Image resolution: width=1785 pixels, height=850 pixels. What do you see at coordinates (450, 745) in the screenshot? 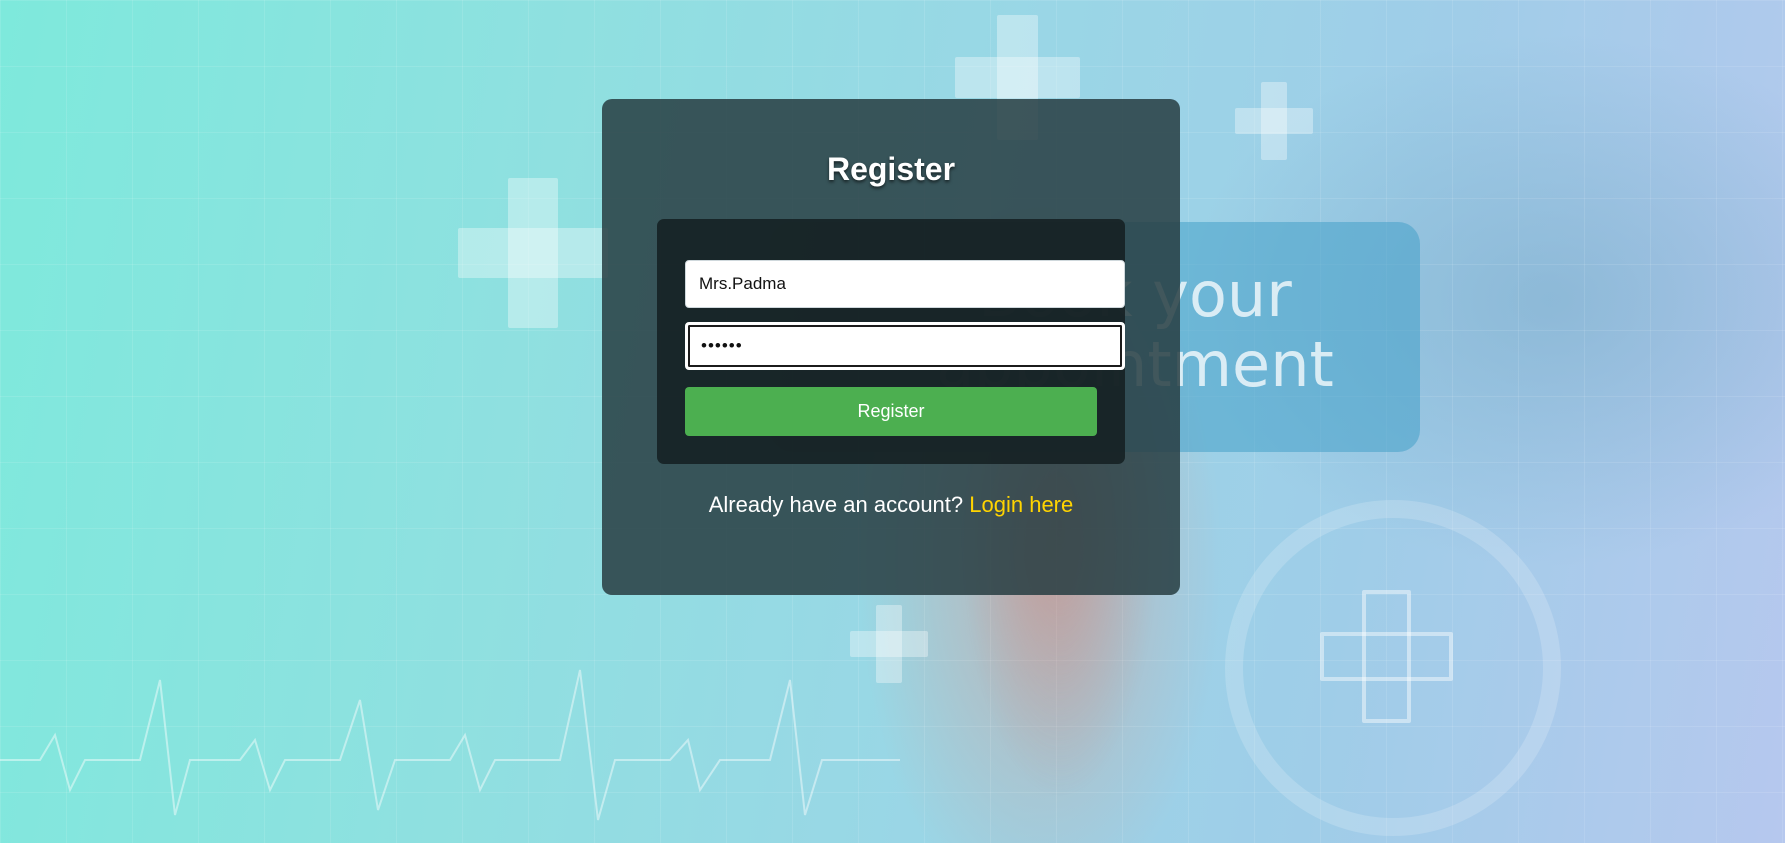
I see `heartbeat-line-icon` at bounding box center [450, 745].